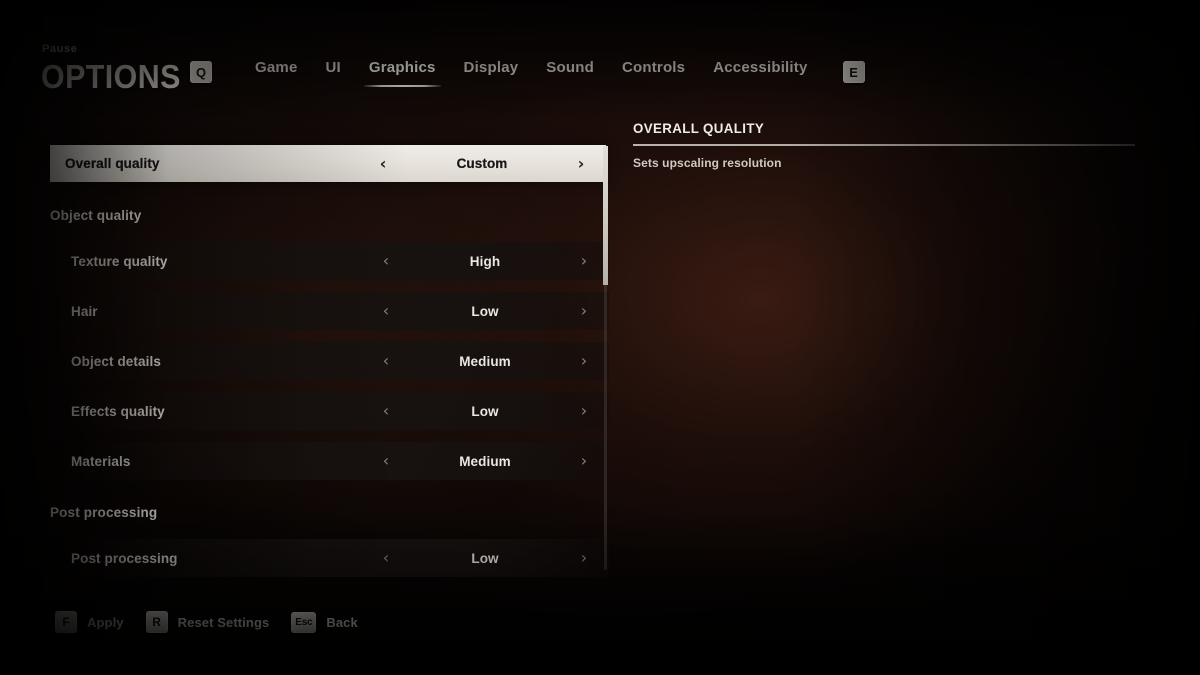 Image resolution: width=1200 pixels, height=675 pixels. Describe the element at coordinates (605, 215) in the screenshot. I see `scrollbar-thumb` at that location.